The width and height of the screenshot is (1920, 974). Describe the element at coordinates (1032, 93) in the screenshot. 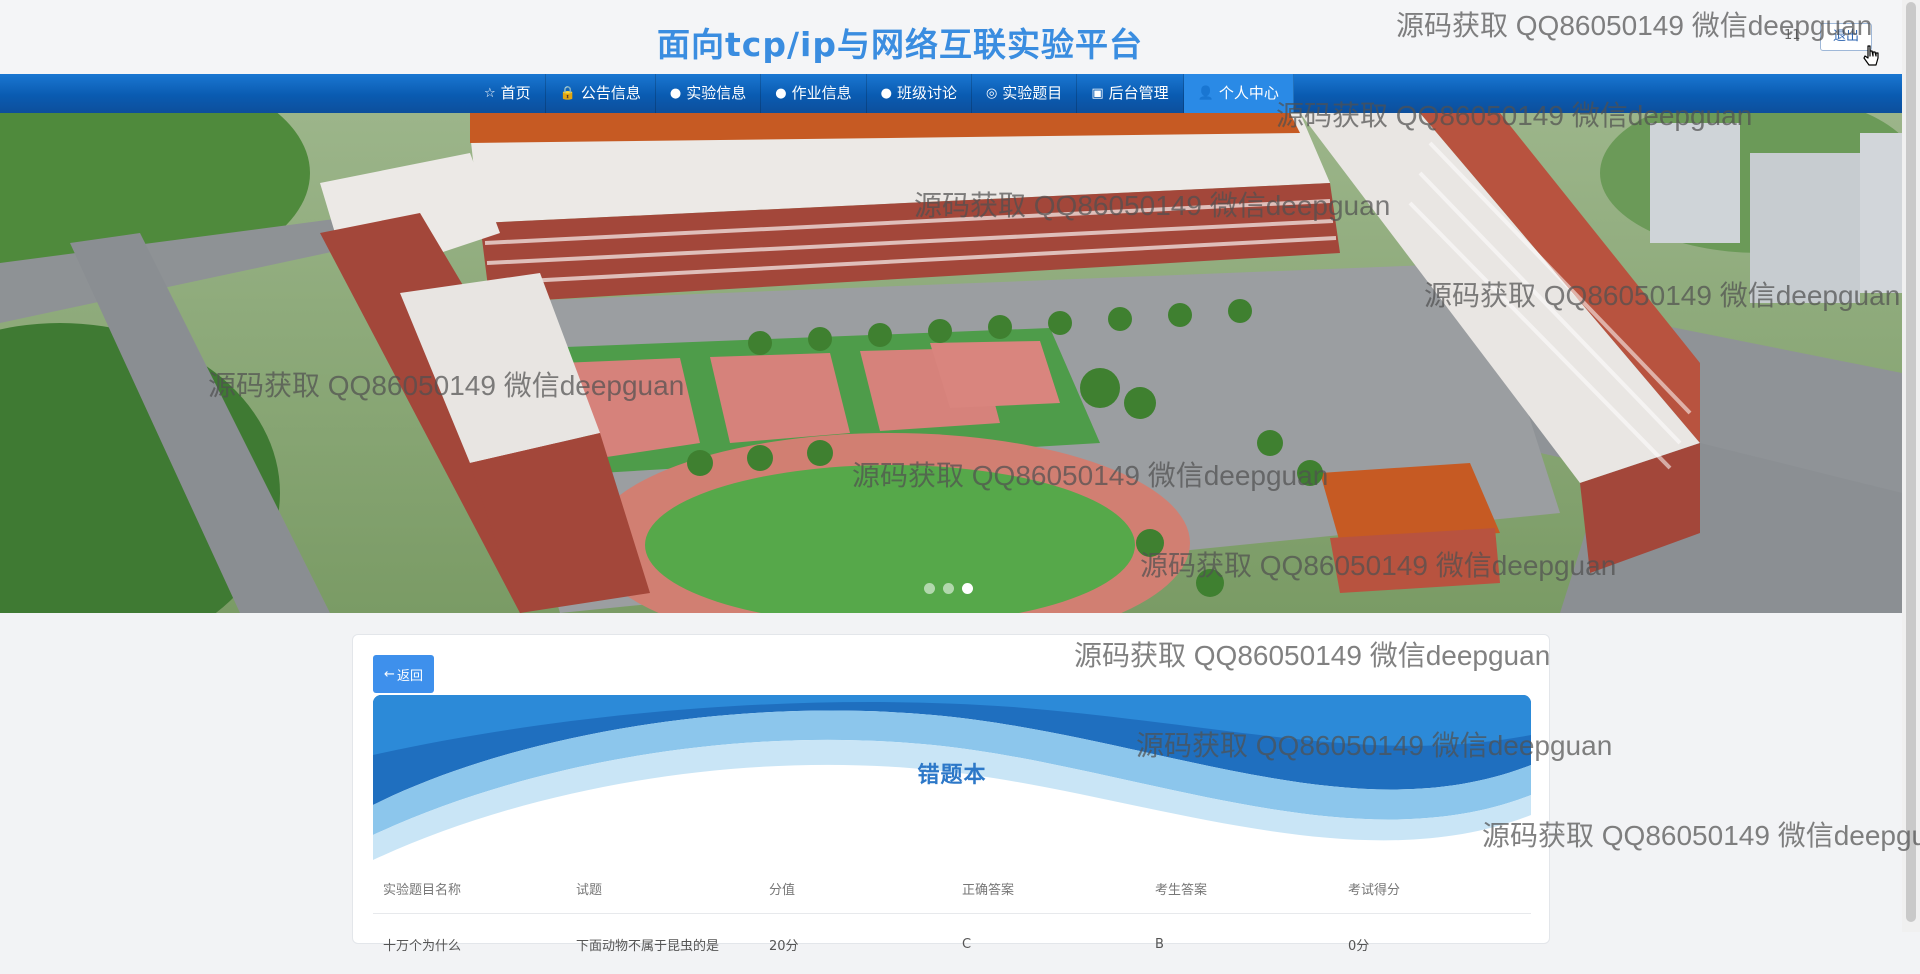

I see `nav-item-label: 实验题目` at that location.